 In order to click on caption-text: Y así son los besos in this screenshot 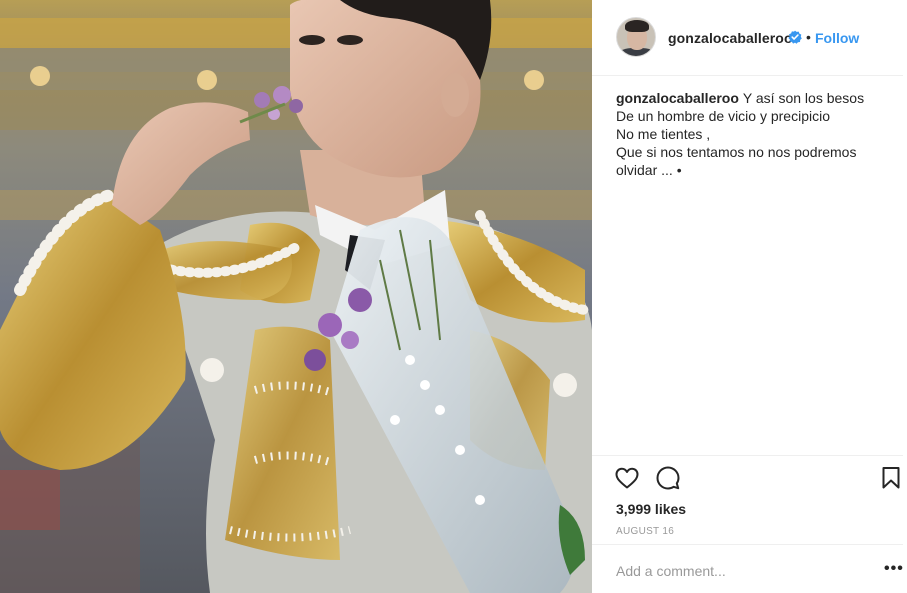, I will do `click(803, 98)`.